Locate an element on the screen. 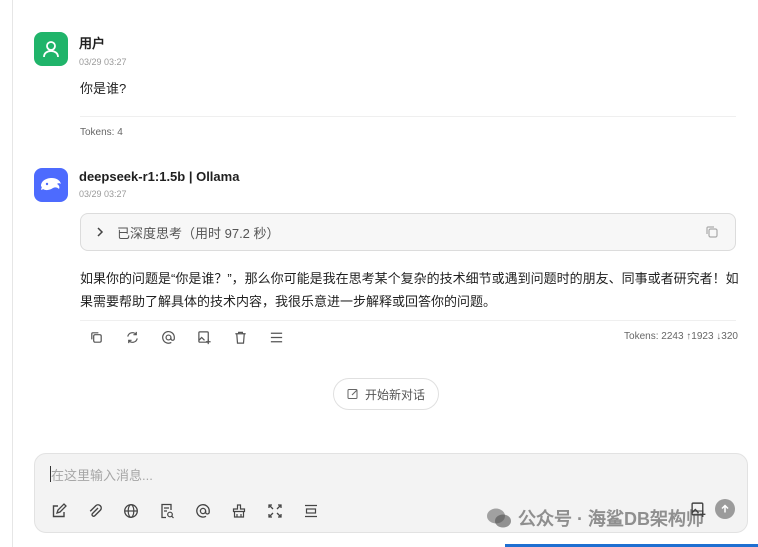  user-icon is located at coordinates (51, 49).